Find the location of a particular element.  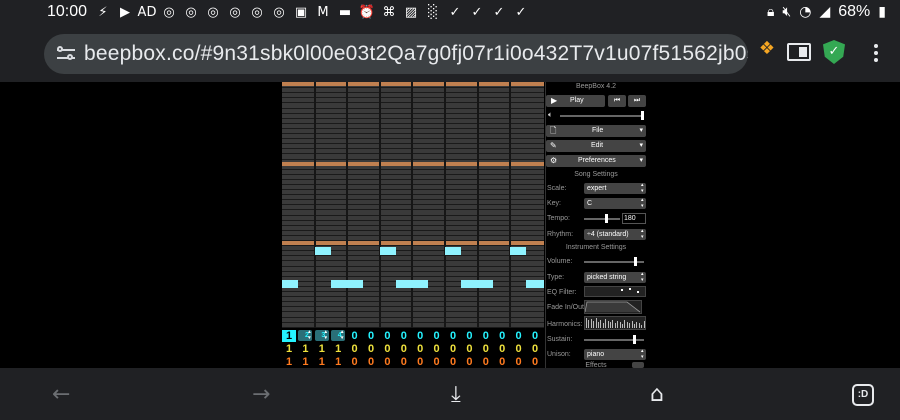

download-icon: ⤓ is located at coordinates (456, 394).